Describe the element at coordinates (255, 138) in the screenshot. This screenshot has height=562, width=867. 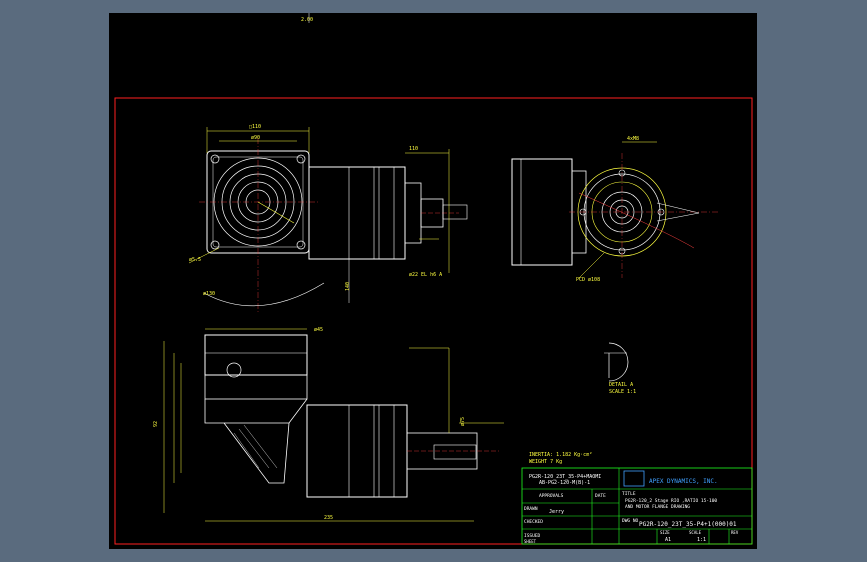
I see `dim-pilot-dia: ø90` at that location.